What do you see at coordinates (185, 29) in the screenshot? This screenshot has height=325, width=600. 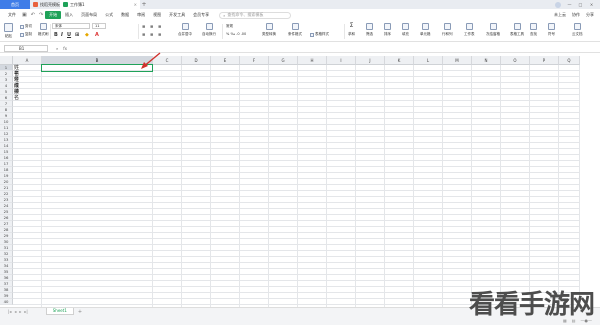 I see `merge-center-button: 合并居中` at bounding box center [185, 29].